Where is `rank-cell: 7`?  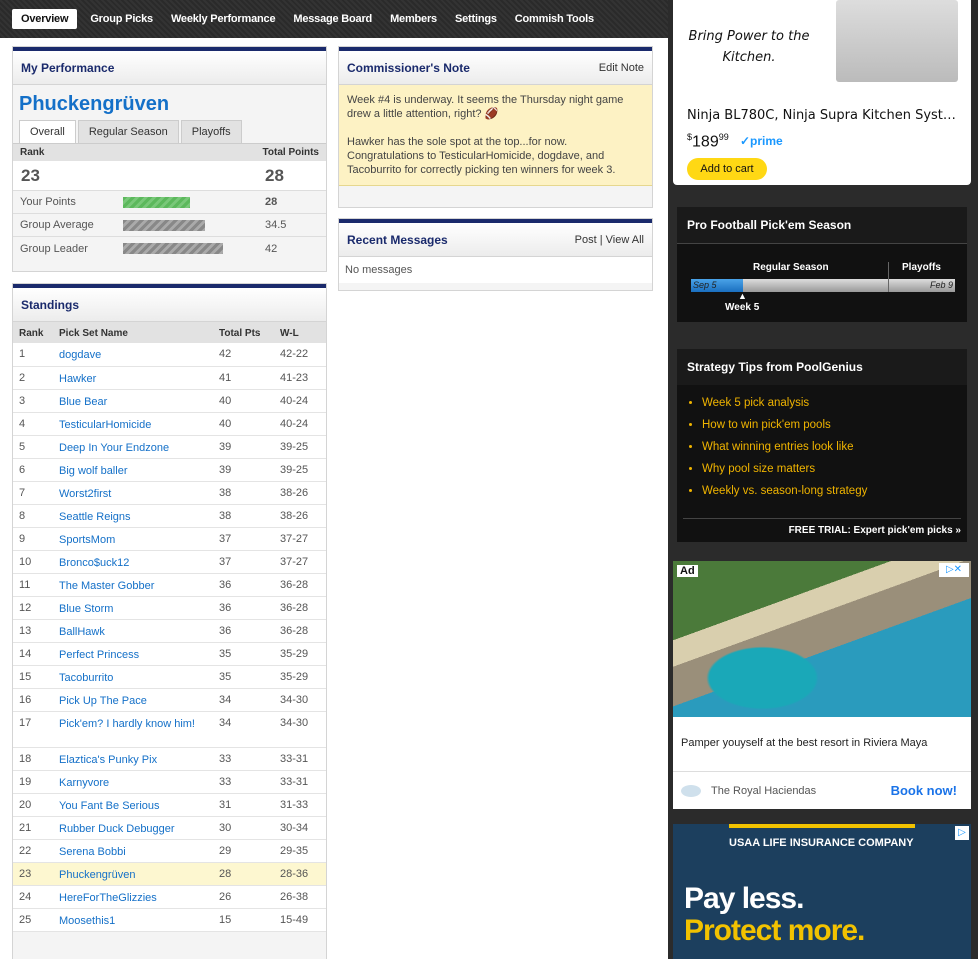
rank-cell: 7 is located at coordinates (33, 493).